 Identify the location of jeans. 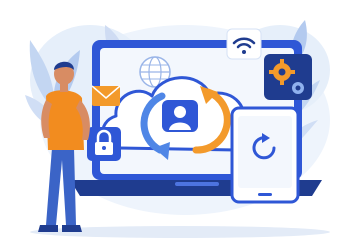
(61, 186).